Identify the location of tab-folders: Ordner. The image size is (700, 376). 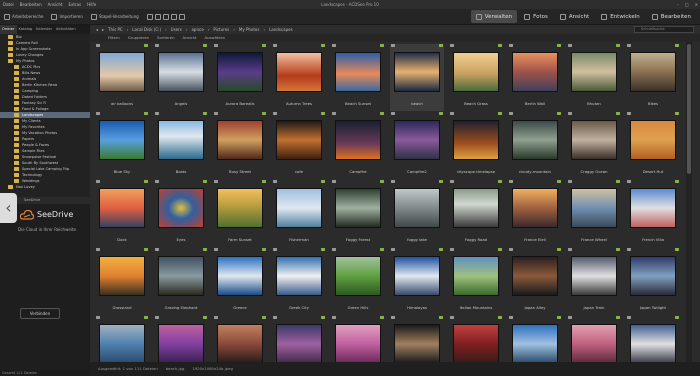
(8, 29).